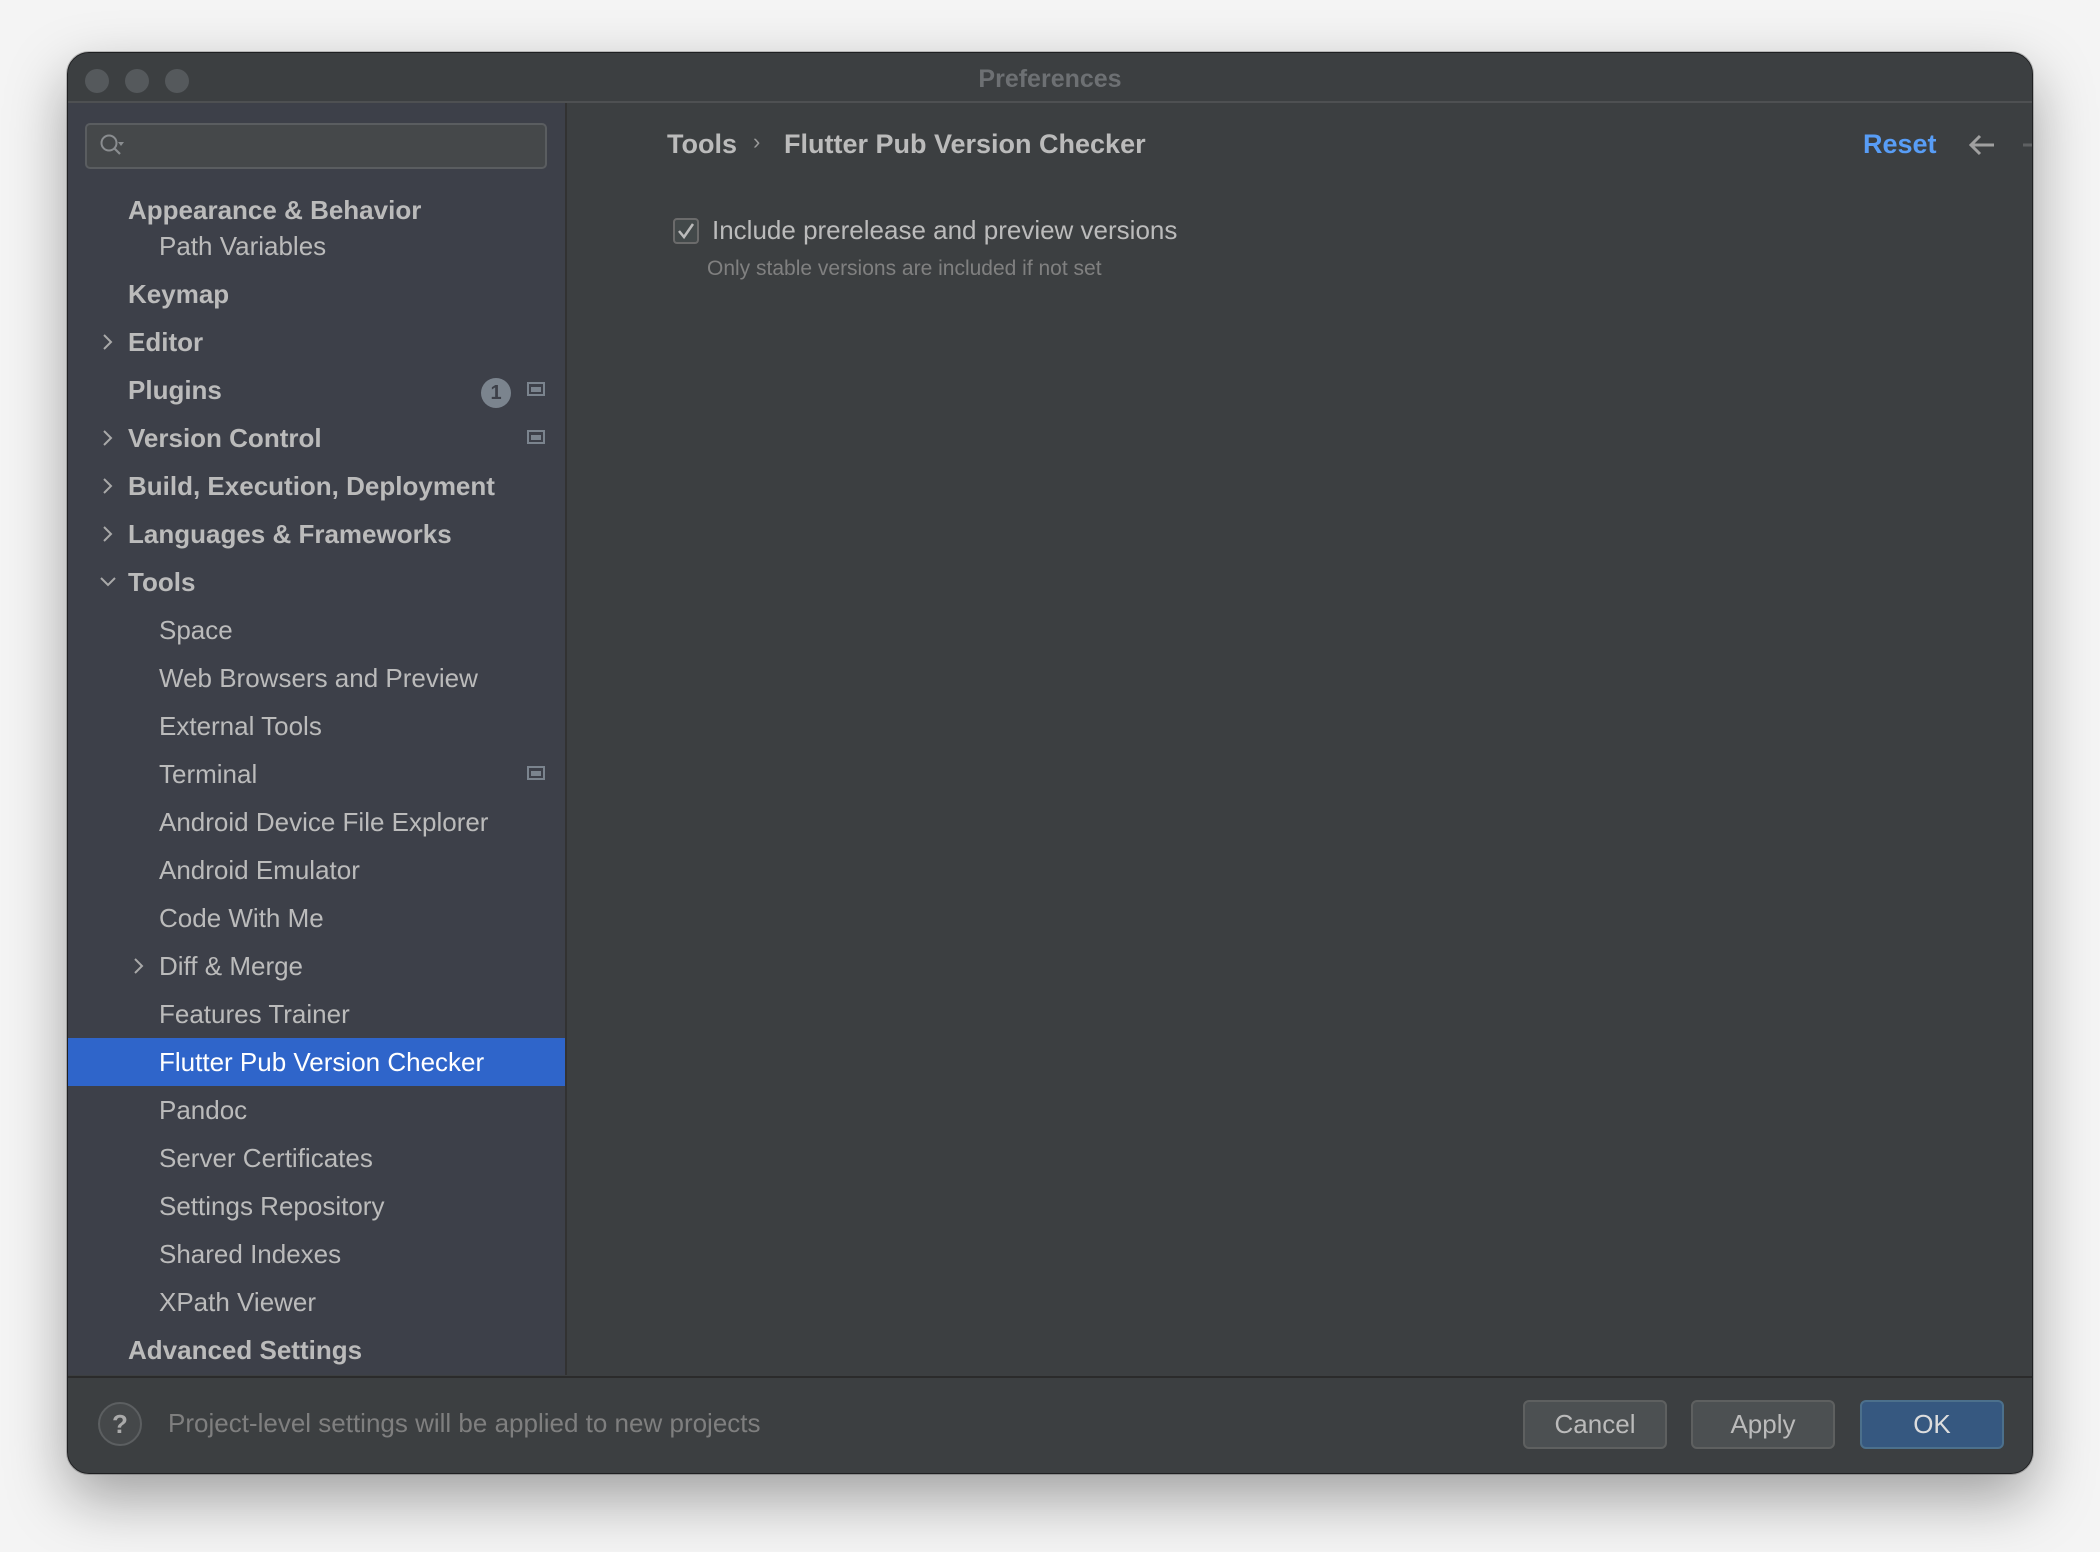  What do you see at coordinates (2026, 145) in the screenshot?
I see `arrow-right-icon` at bounding box center [2026, 145].